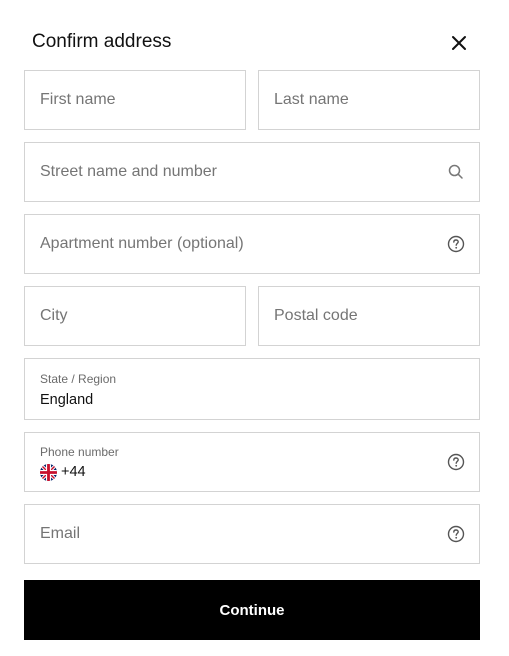  What do you see at coordinates (369, 100) in the screenshot?
I see `last-name-field: Last name` at bounding box center [369, 100].